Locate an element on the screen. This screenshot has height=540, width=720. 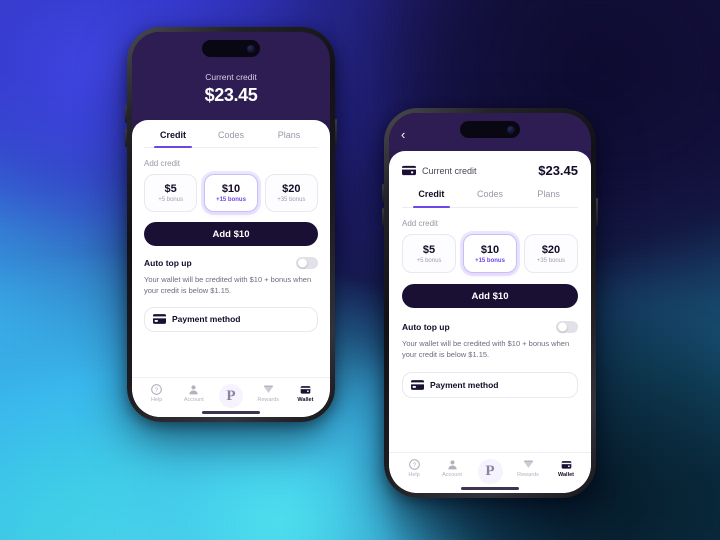
dynamic-island is located at coordinates (231, 48).